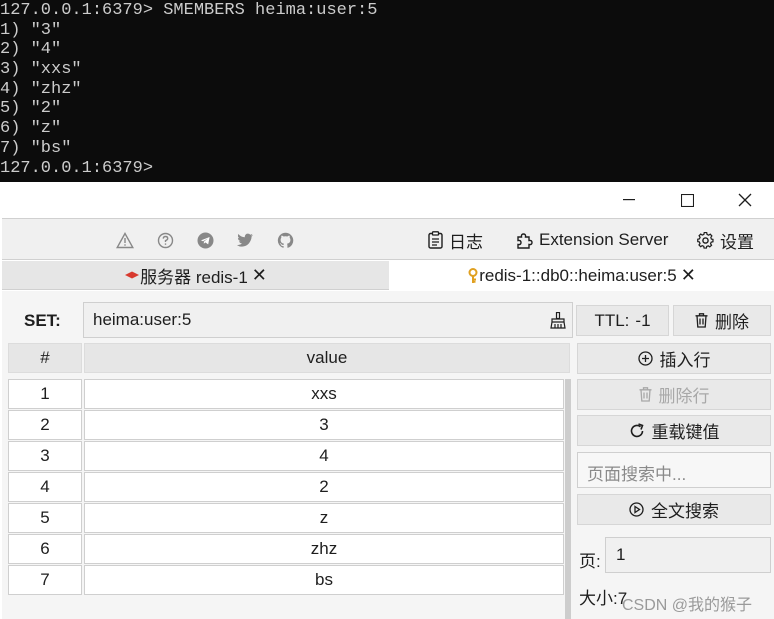 The height and width of the screenshot is (619, 774). Describe the element at coordinates (245, 240) in the screenshot. I see `twitter-icon` at that location.